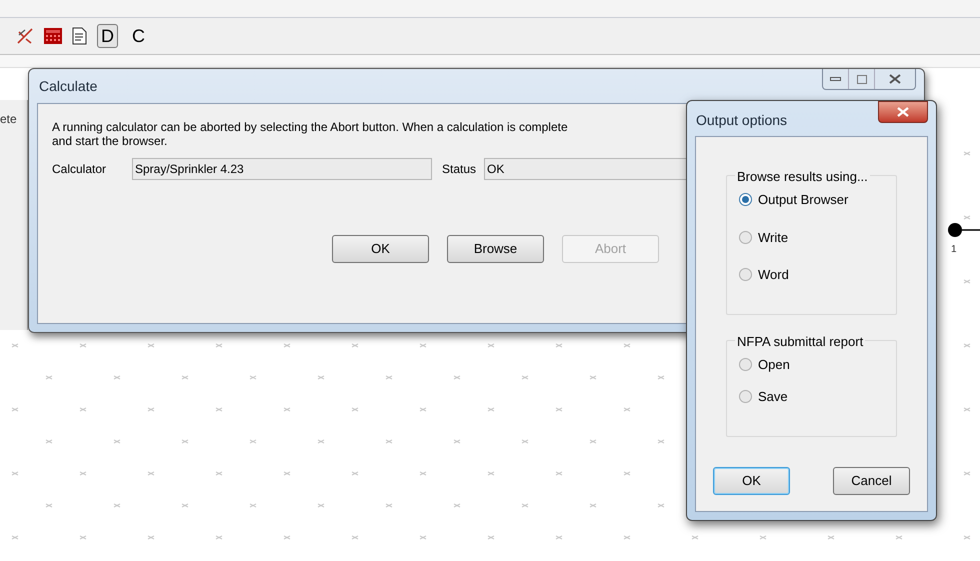 This screenshot has height=561, width=980. I want to click on radio-label: Save, so click(773, 397).